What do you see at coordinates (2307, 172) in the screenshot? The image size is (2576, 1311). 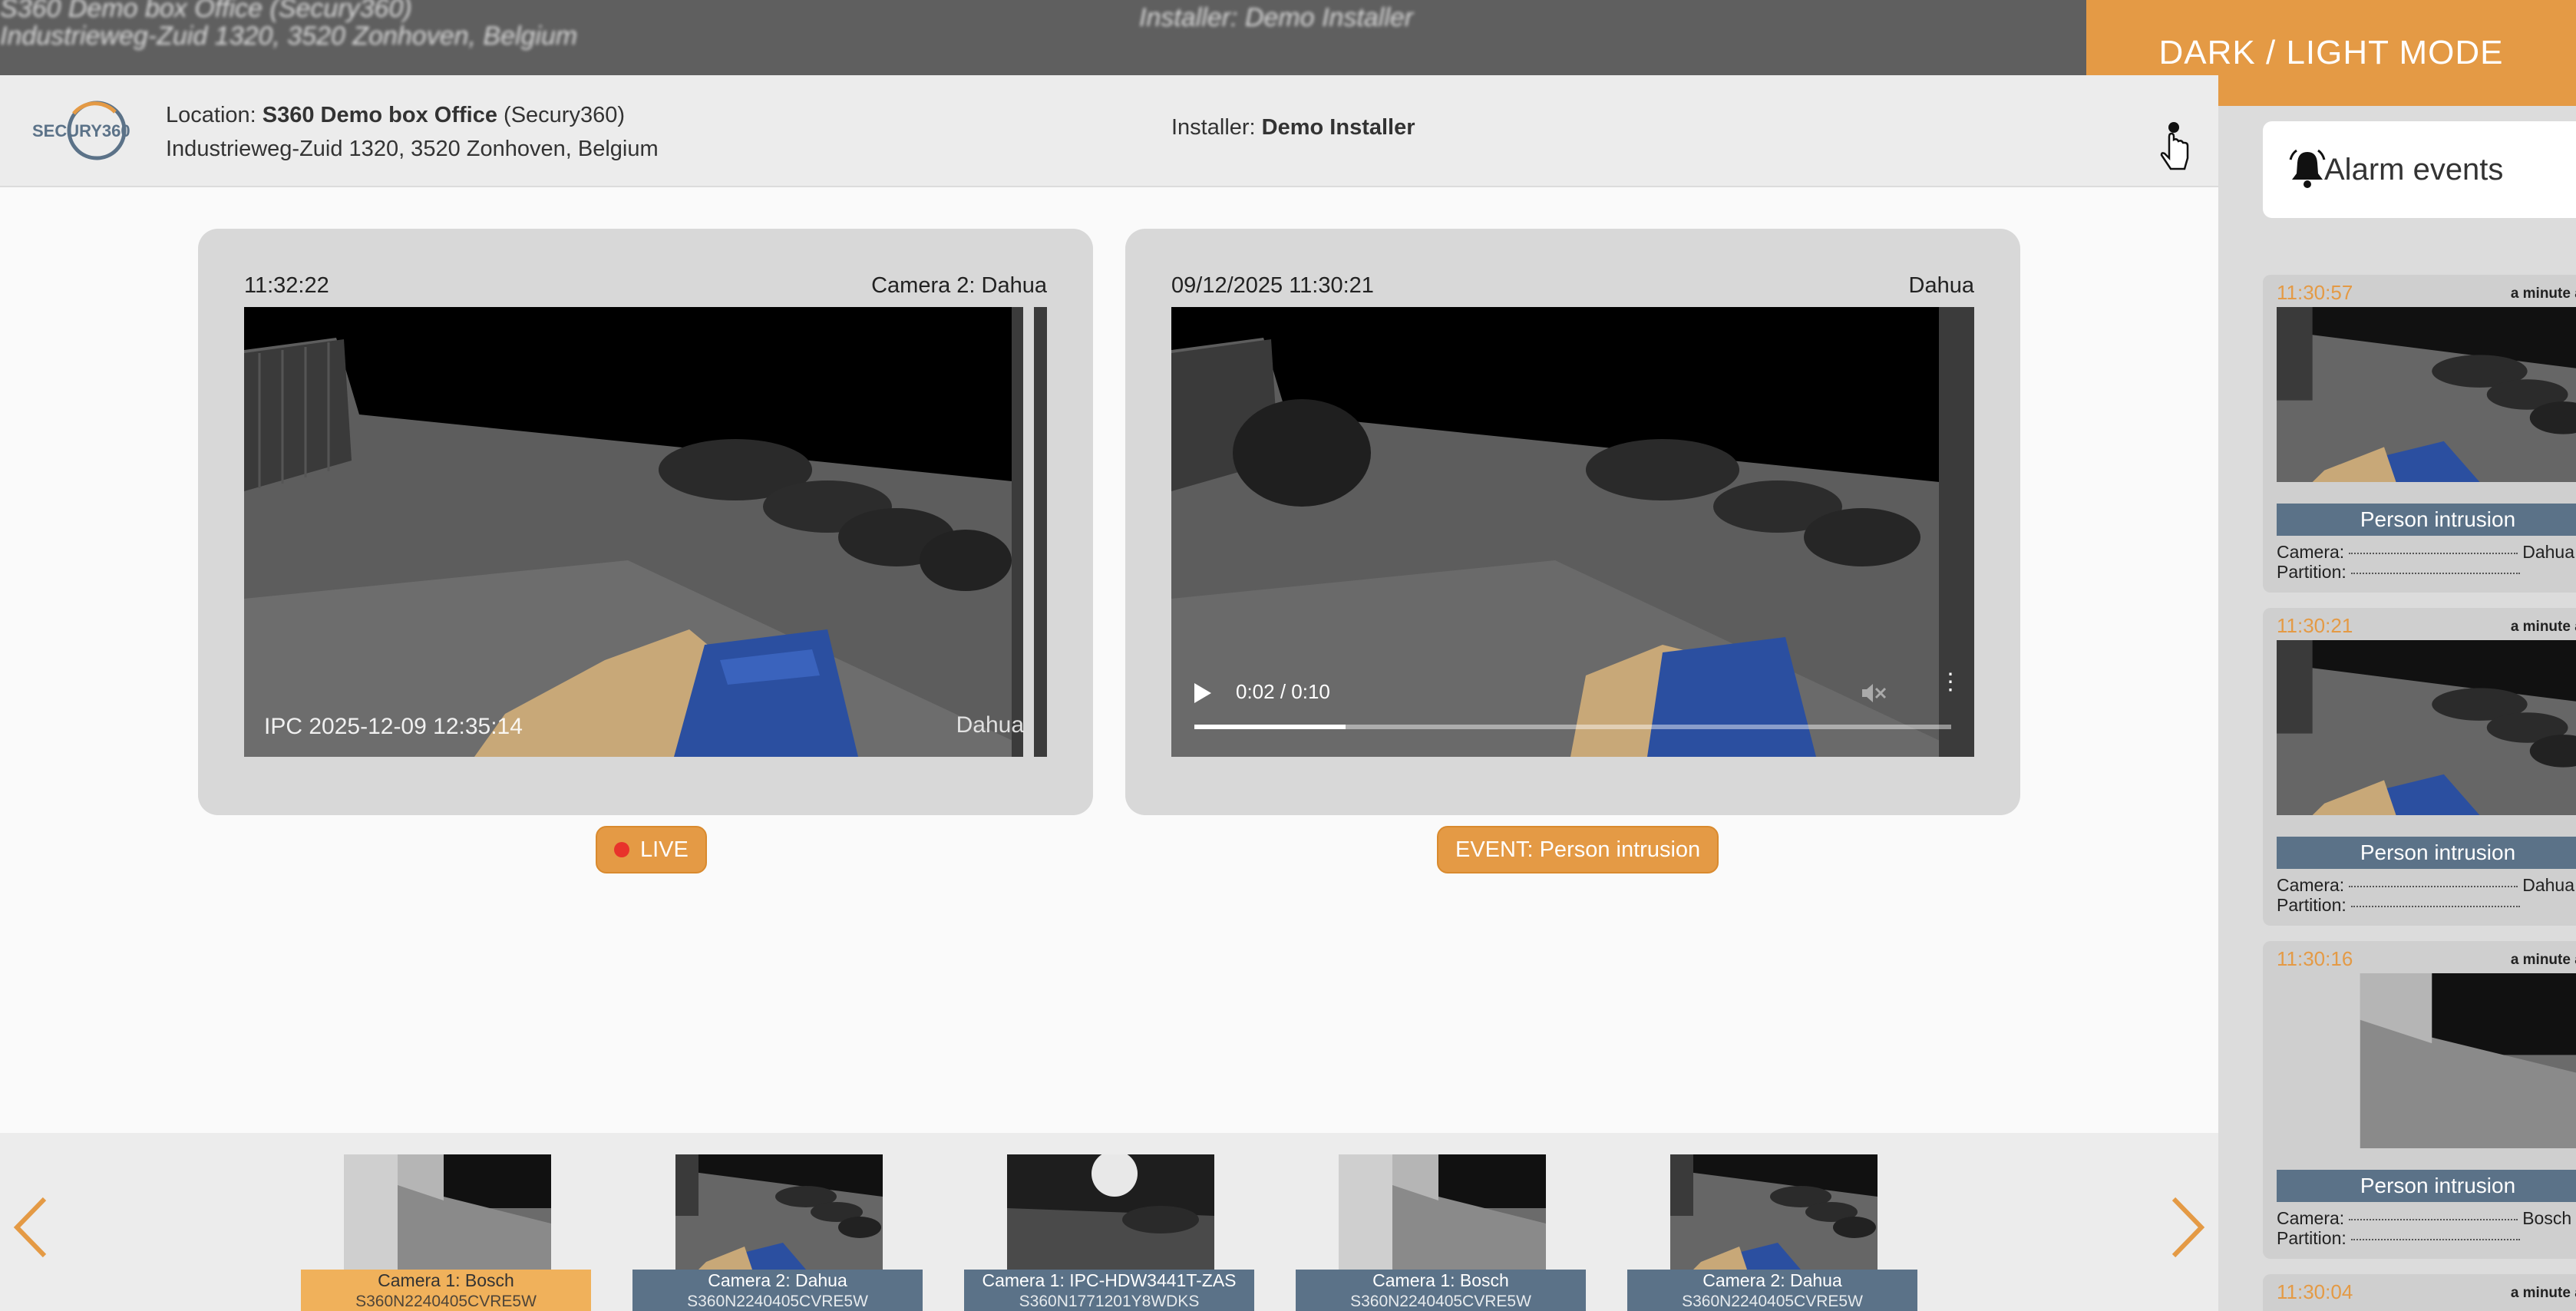 I see `bell-icon` at bounding box center [2307, 172].